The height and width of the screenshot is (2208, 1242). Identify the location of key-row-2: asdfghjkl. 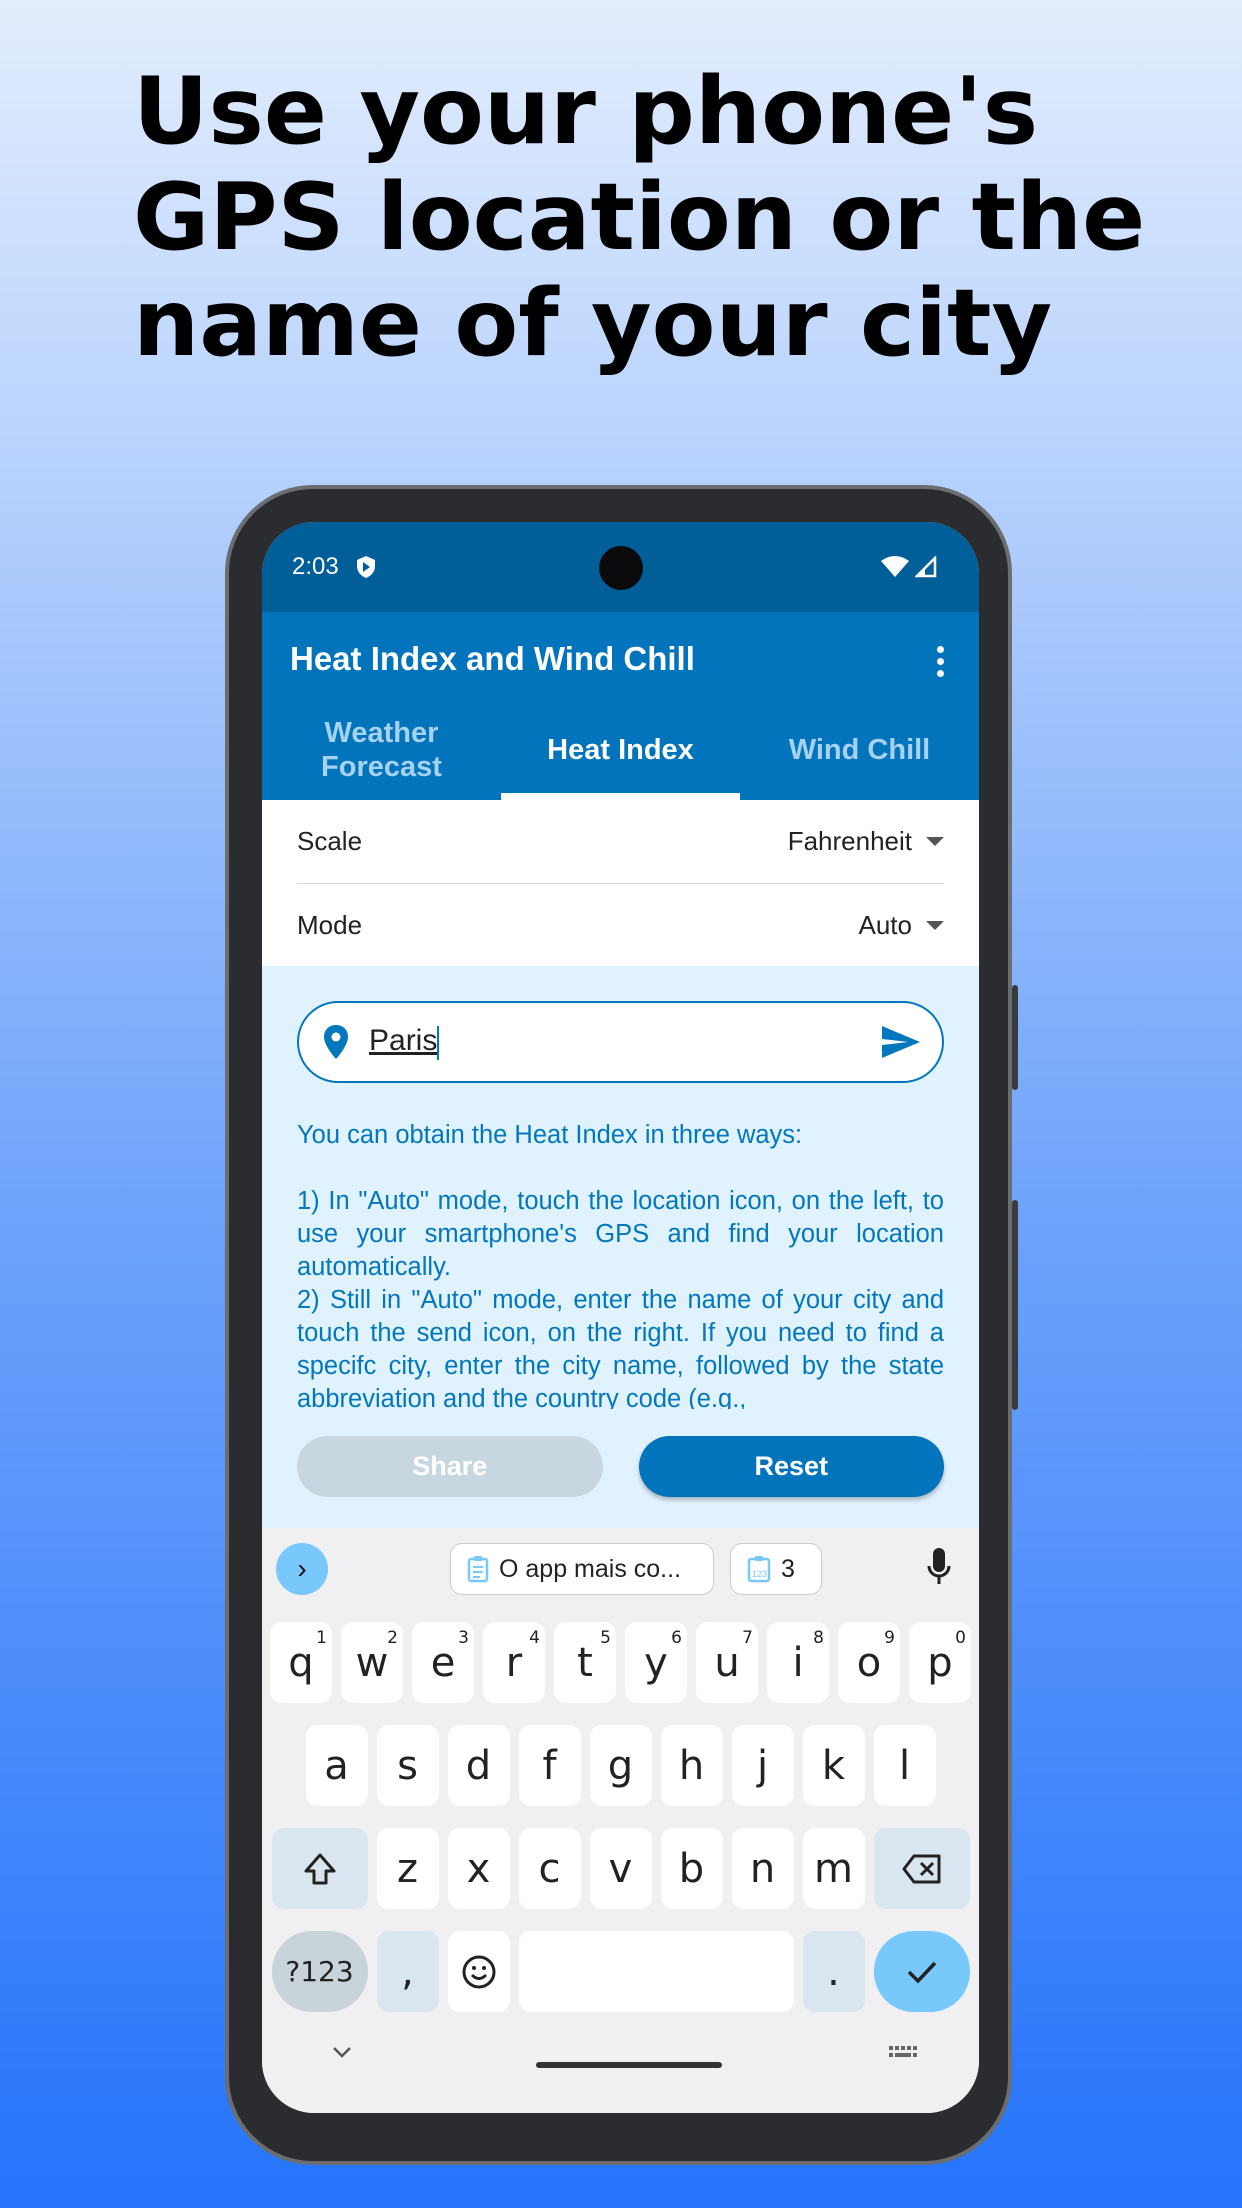
(620, 1765).